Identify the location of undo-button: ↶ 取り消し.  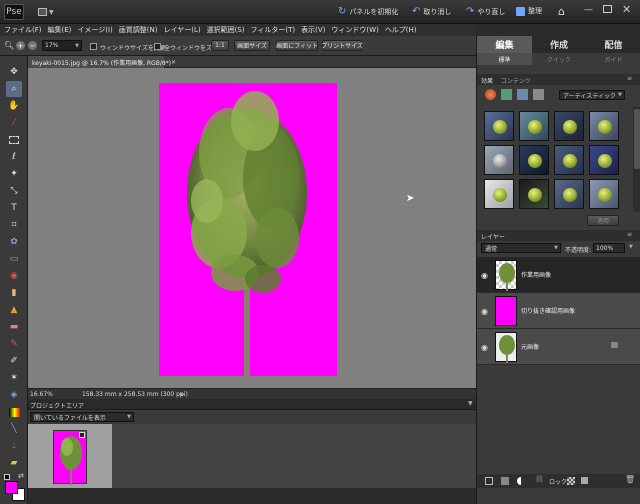
(431, 11).